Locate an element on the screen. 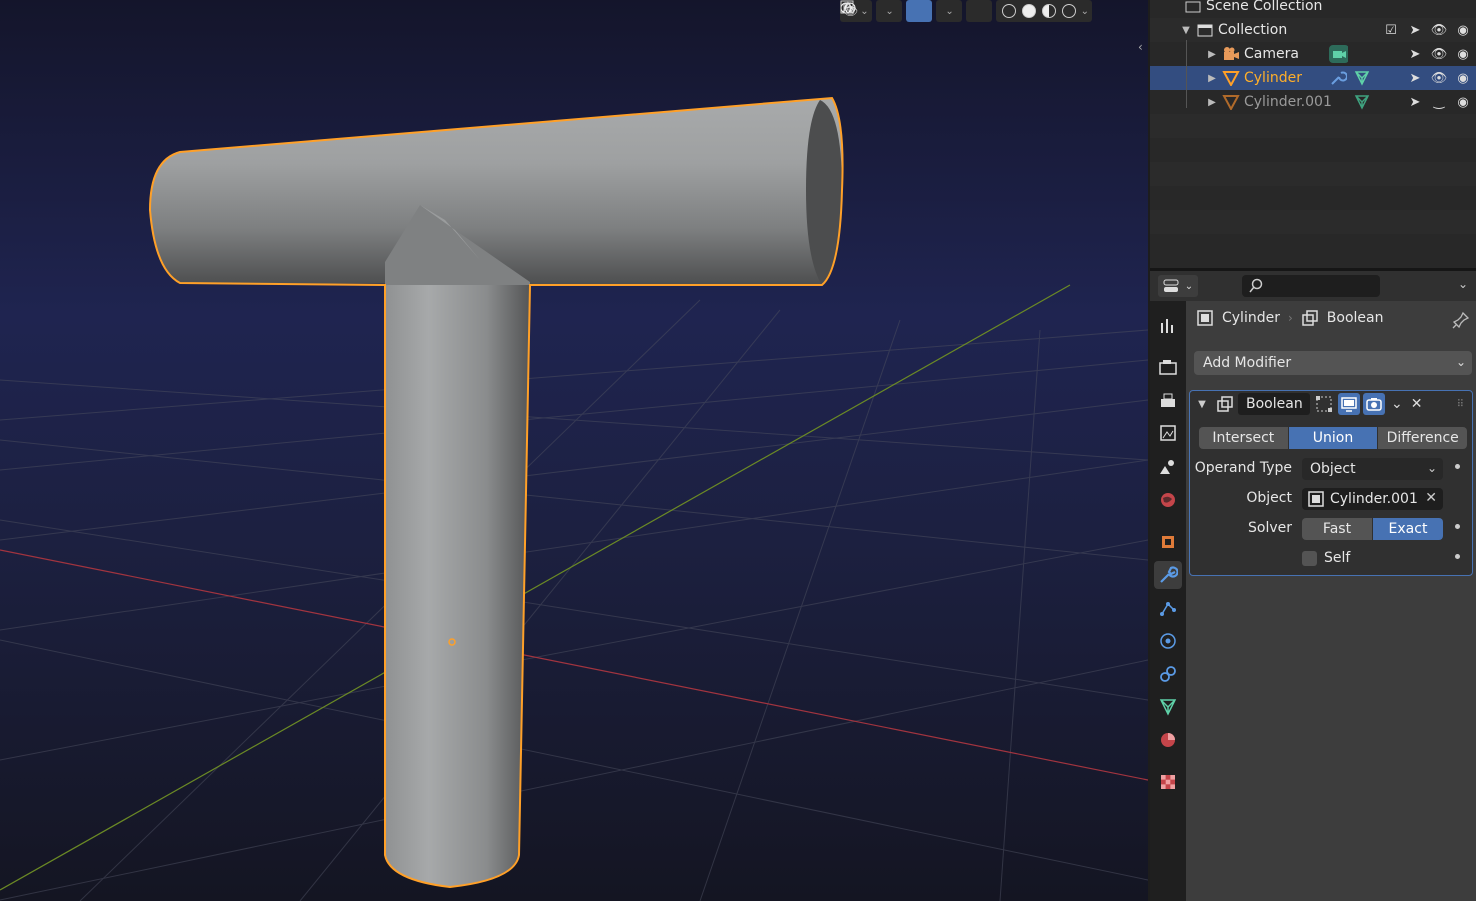  tab-render is located at coordinates (1168, 367).